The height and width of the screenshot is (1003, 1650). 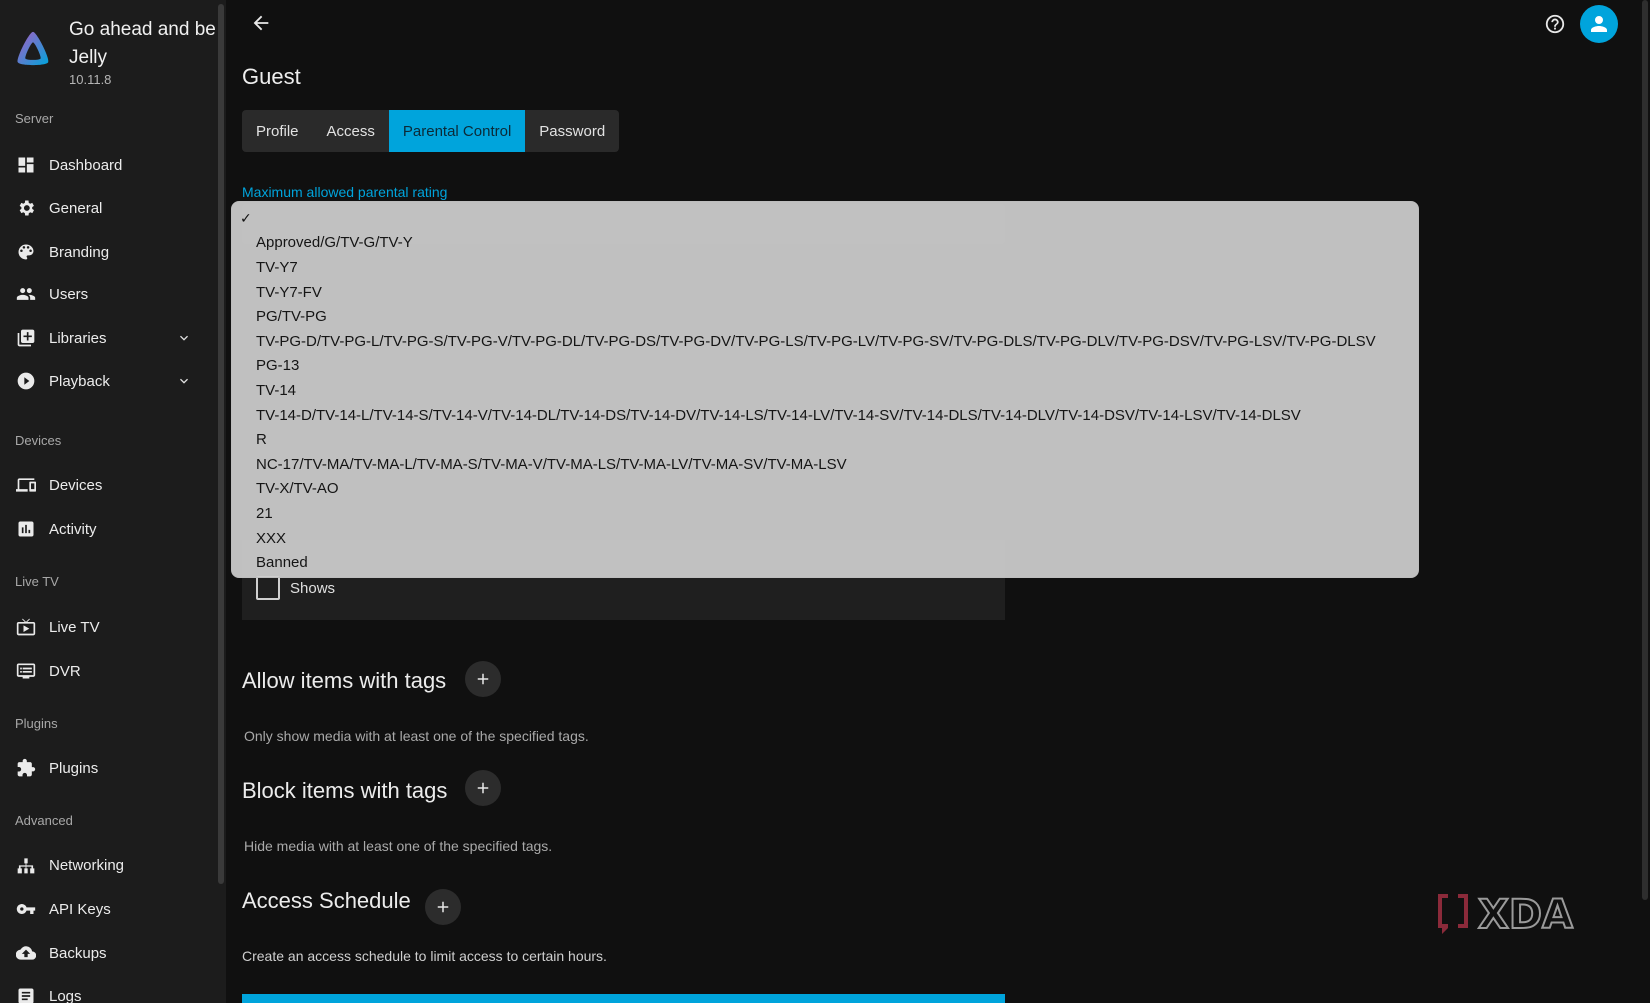 I want to click on live-tv-icon, so click(x=26, y=627).